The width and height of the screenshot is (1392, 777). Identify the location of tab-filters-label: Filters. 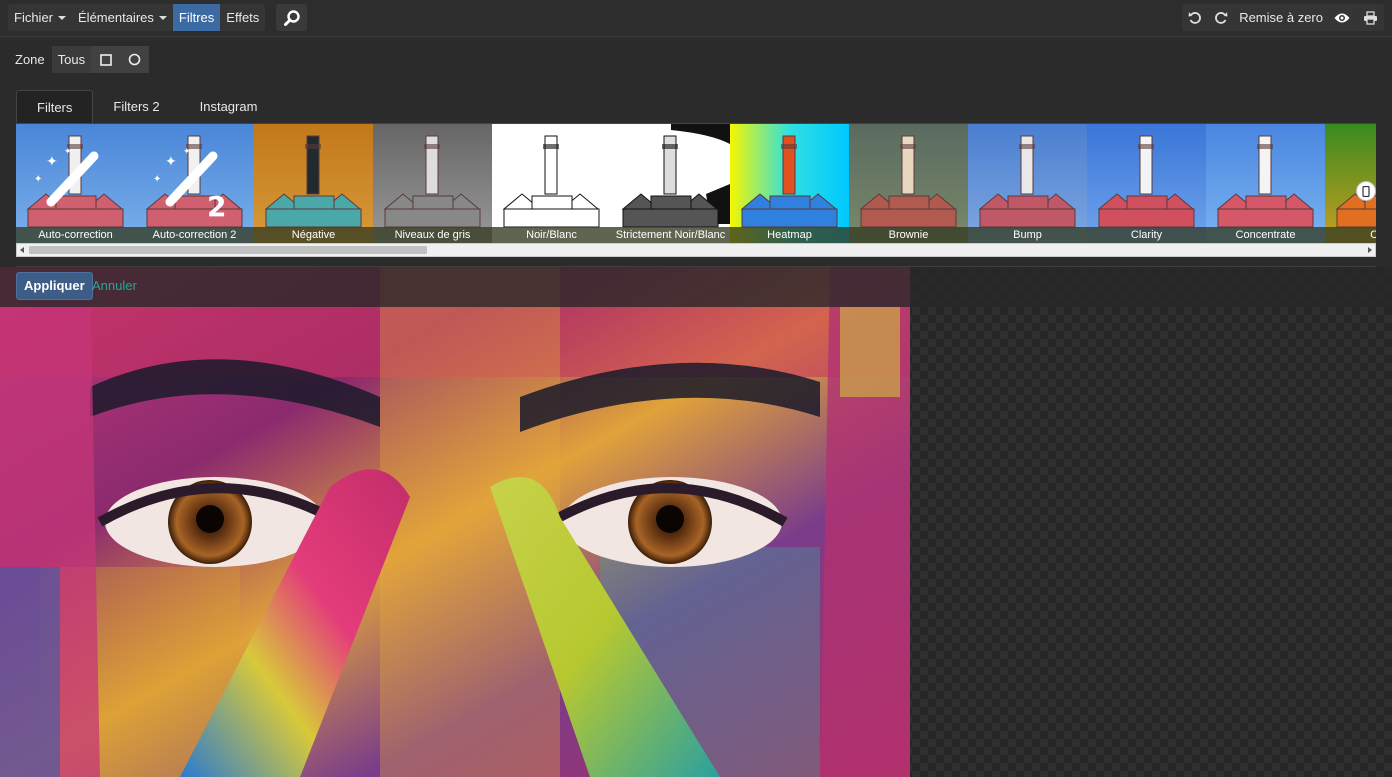
(55, 107).